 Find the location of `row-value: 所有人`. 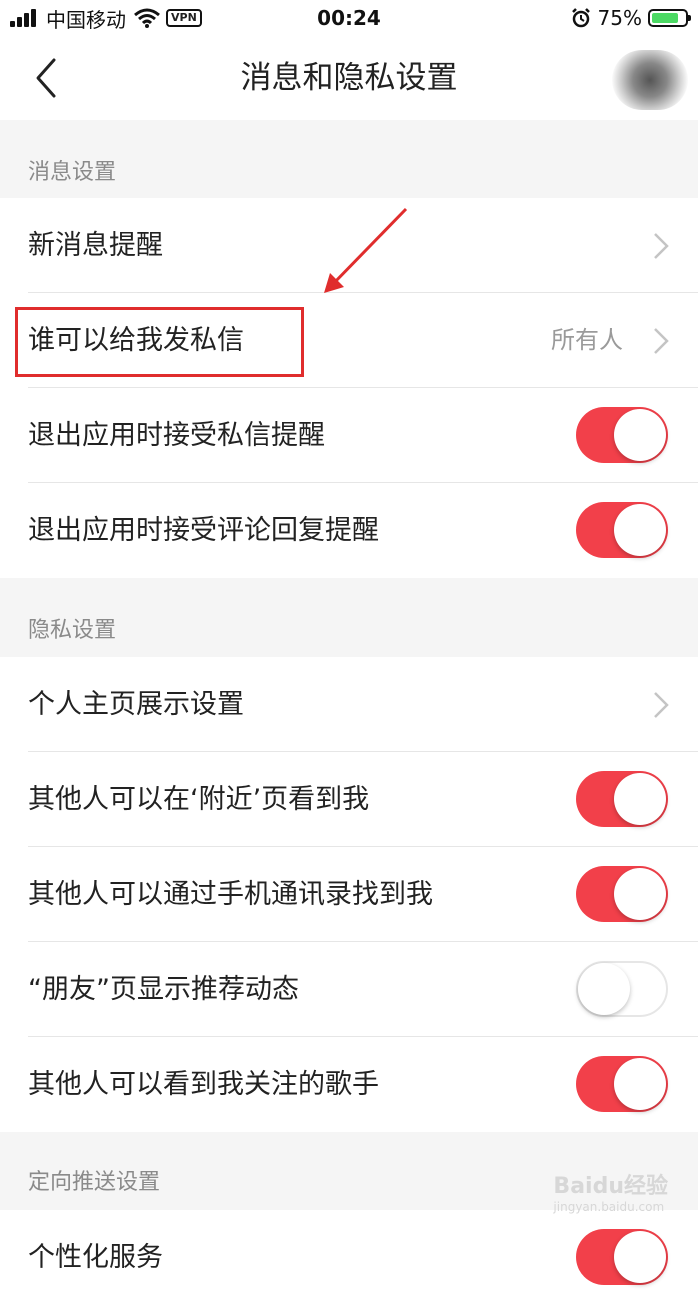

row-value: 所有人 is located at coordinates (587, 340).